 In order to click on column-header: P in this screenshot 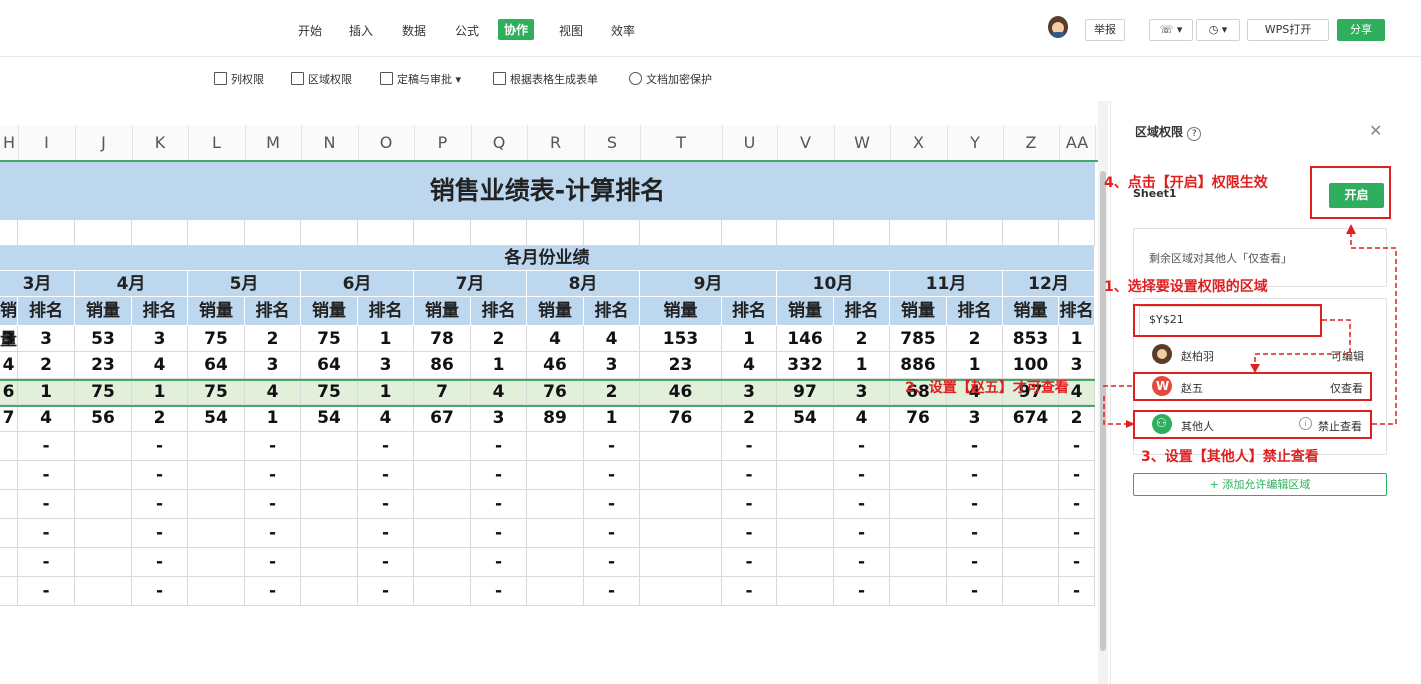, I will do `click(443, 142)`.